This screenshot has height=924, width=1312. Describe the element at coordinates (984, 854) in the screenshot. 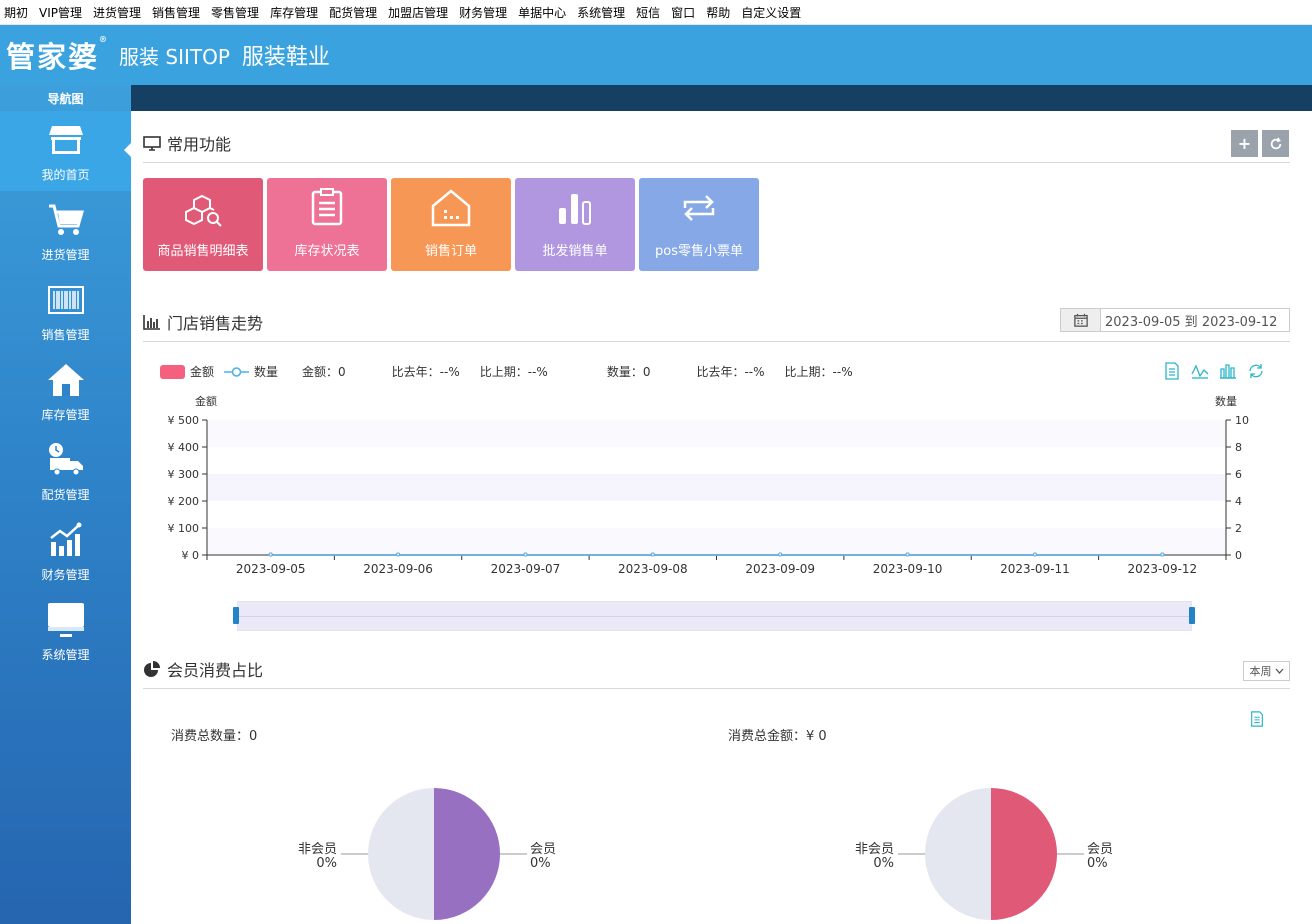

I see `member-amount-pie: 非会员 0% 会员 0%` at that location.